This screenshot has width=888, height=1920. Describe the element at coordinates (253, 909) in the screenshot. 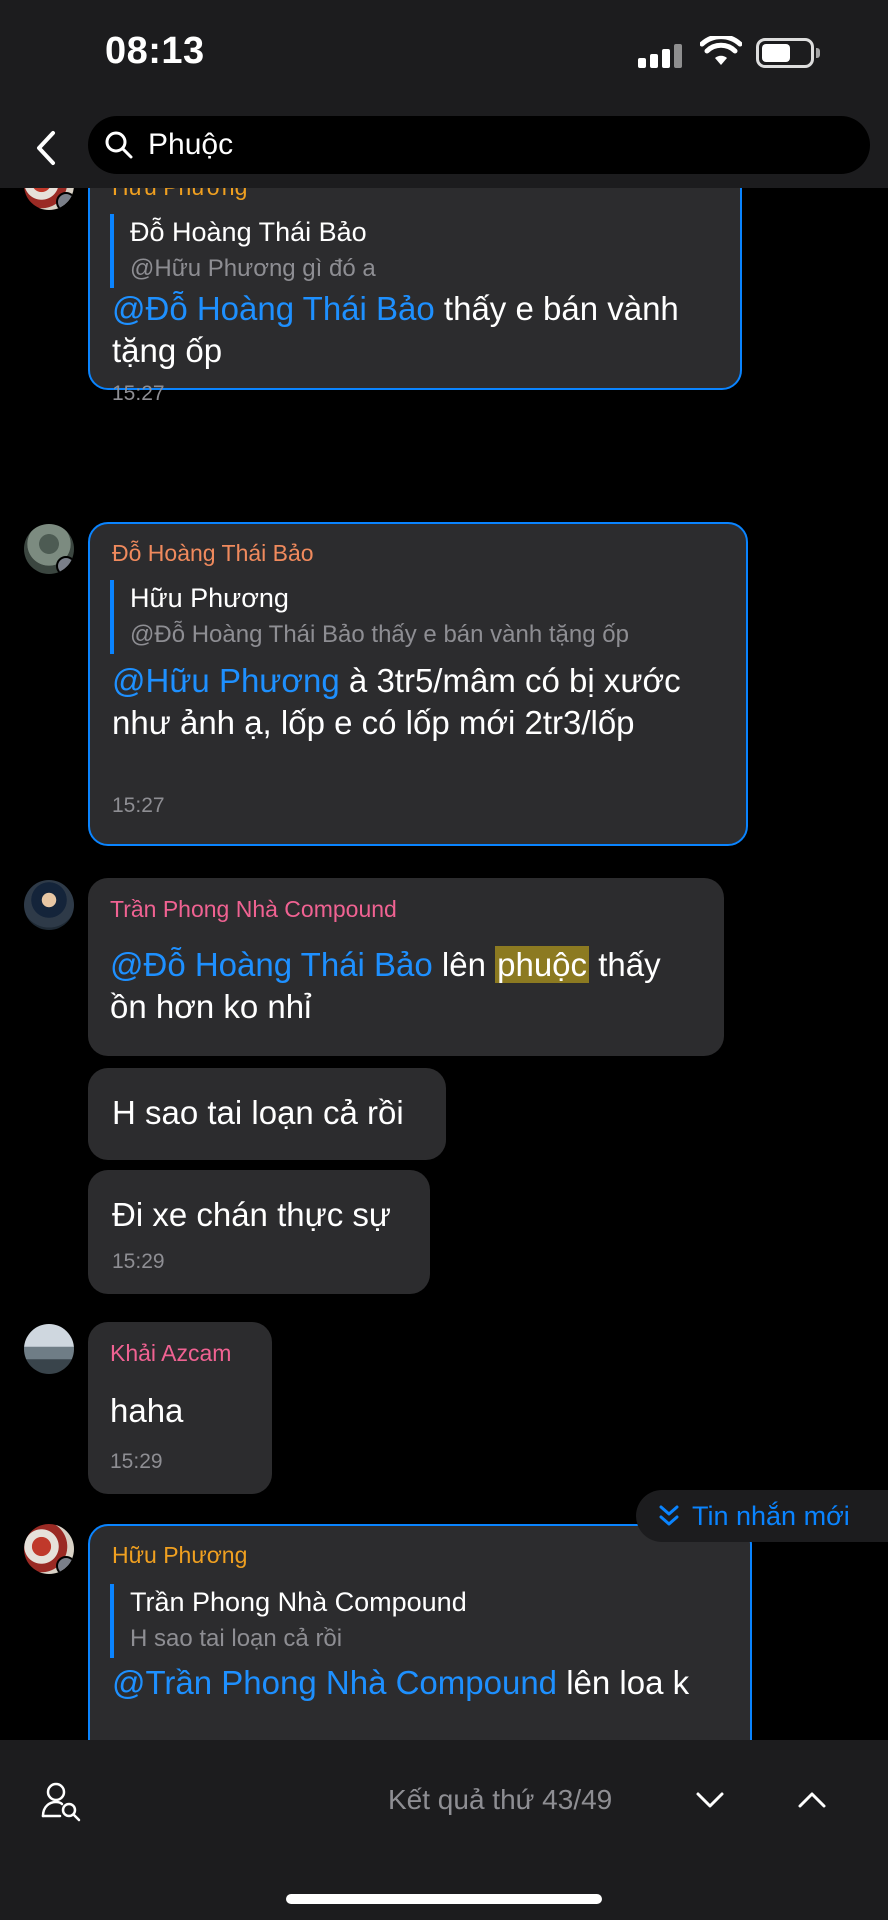

I see `sender-name: Trần Phong Nhà Compound` at that location.